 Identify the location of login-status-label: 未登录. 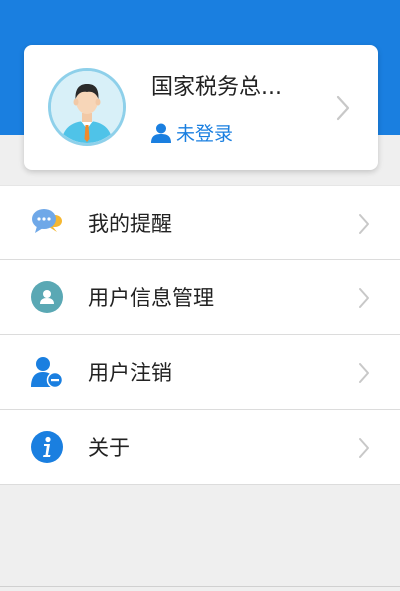
(205, 134).